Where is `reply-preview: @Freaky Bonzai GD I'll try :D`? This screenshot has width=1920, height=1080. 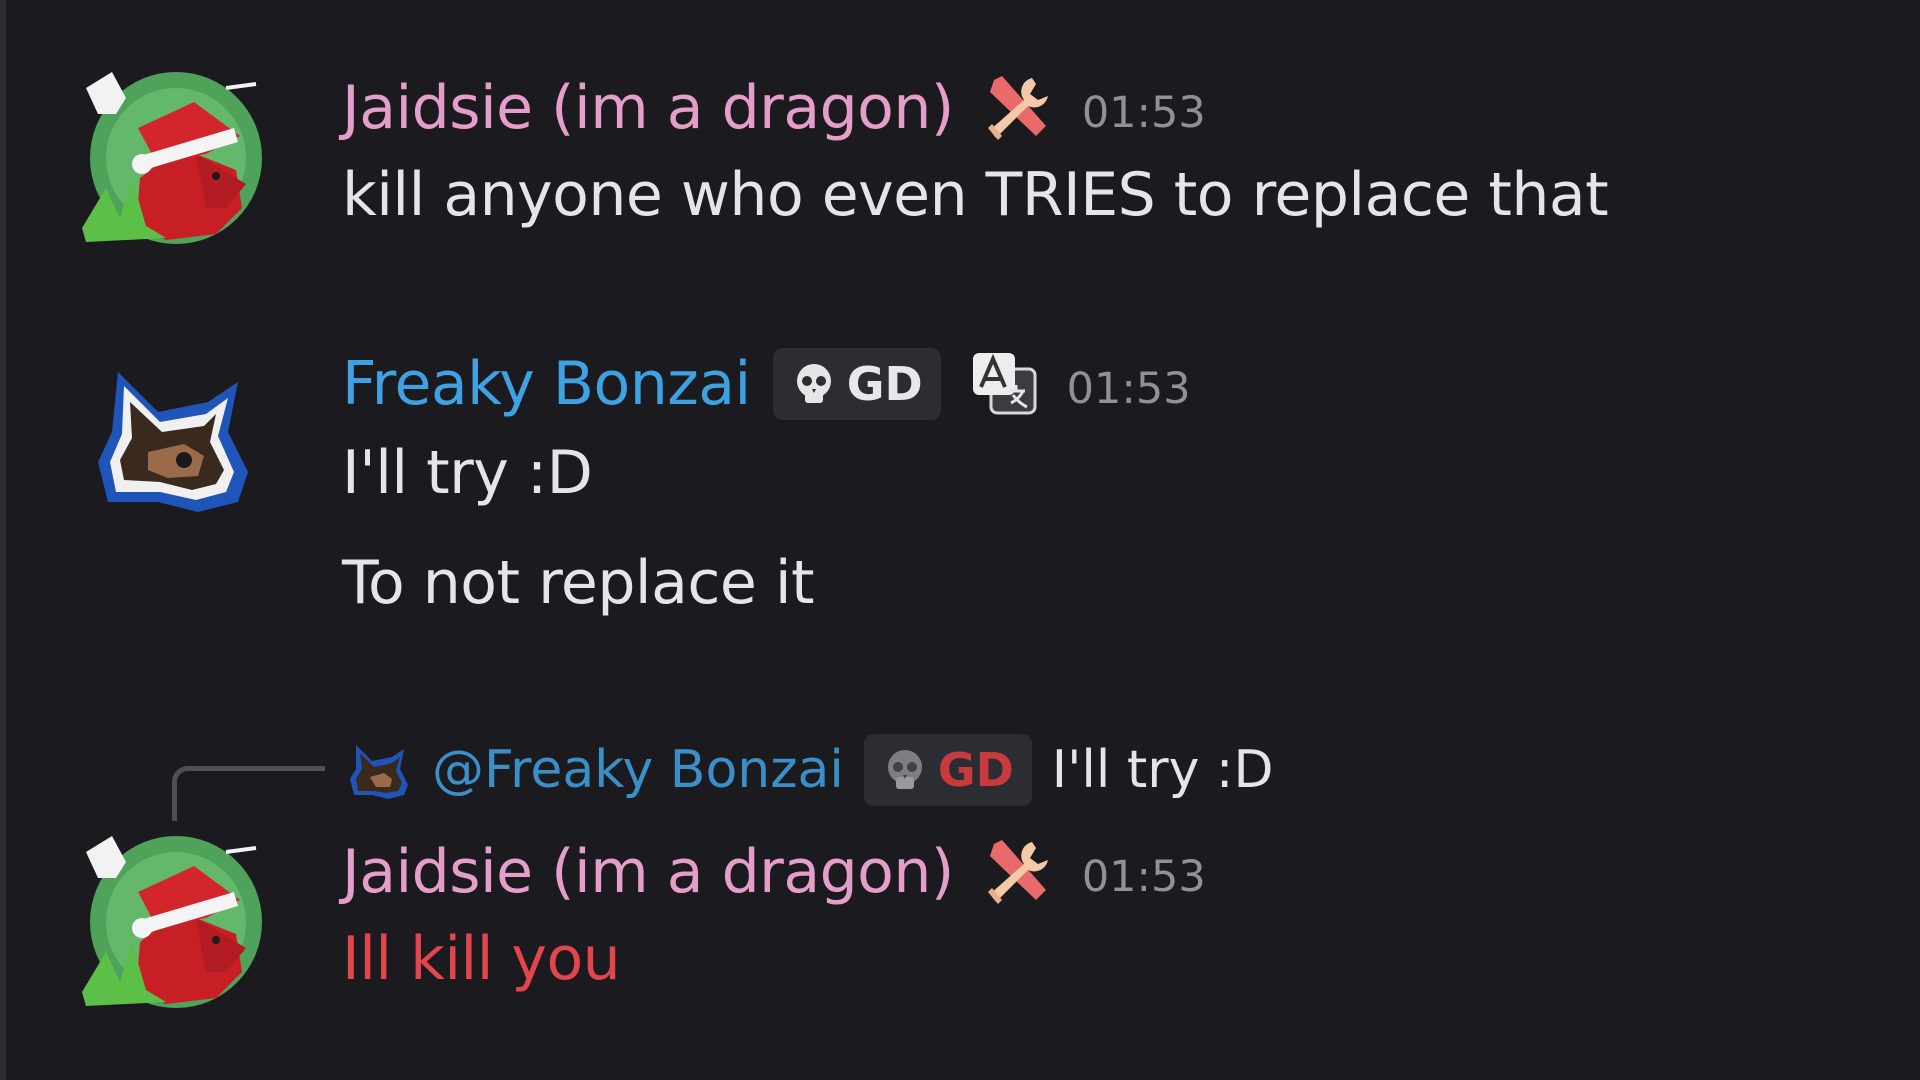 reply-preview: @Freaky Bonzai GD I'll try :D is located at coordinates (809, 770).